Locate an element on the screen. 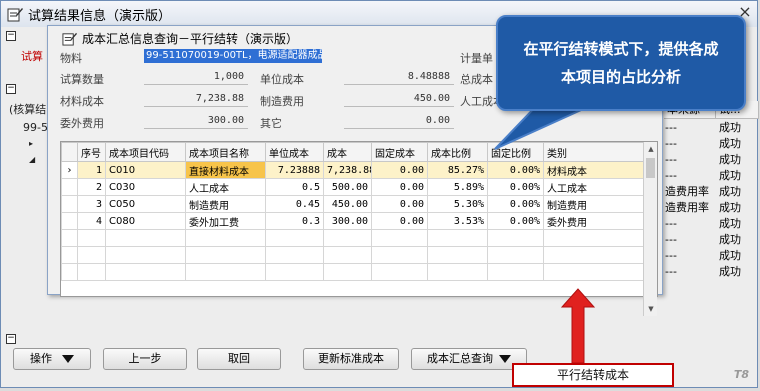 This screenshot has height=391, width=760. table-cell: 7.23888 is located at coordinates (294, 170).